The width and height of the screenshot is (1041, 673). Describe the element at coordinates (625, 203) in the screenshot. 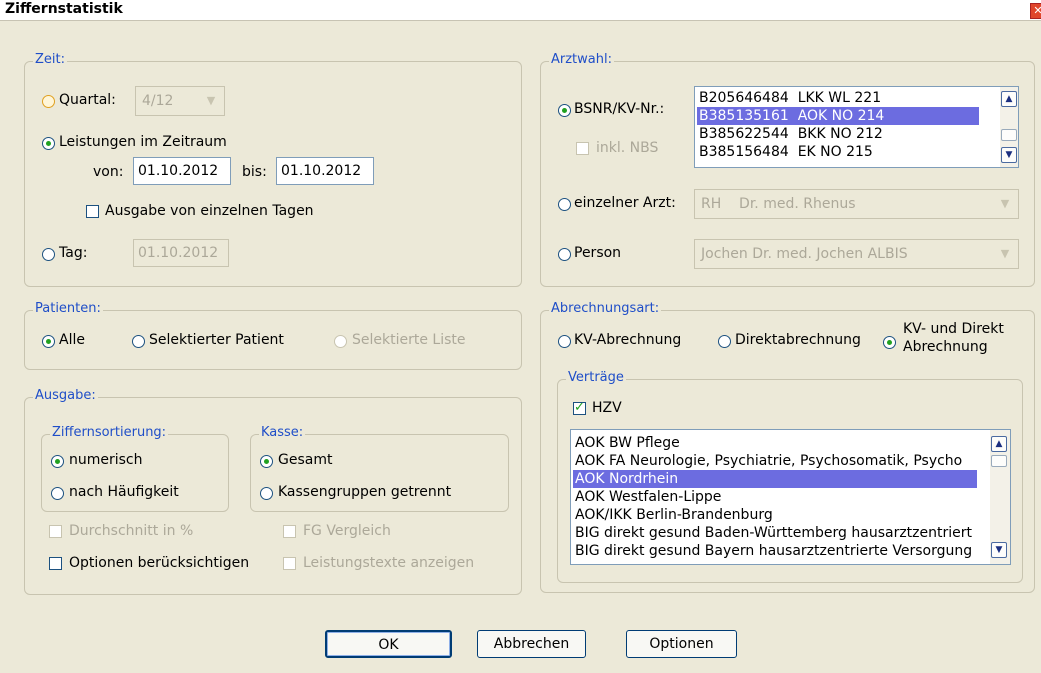

I see `einzelner-arzt-label: einzelner Arzt:` at that location.